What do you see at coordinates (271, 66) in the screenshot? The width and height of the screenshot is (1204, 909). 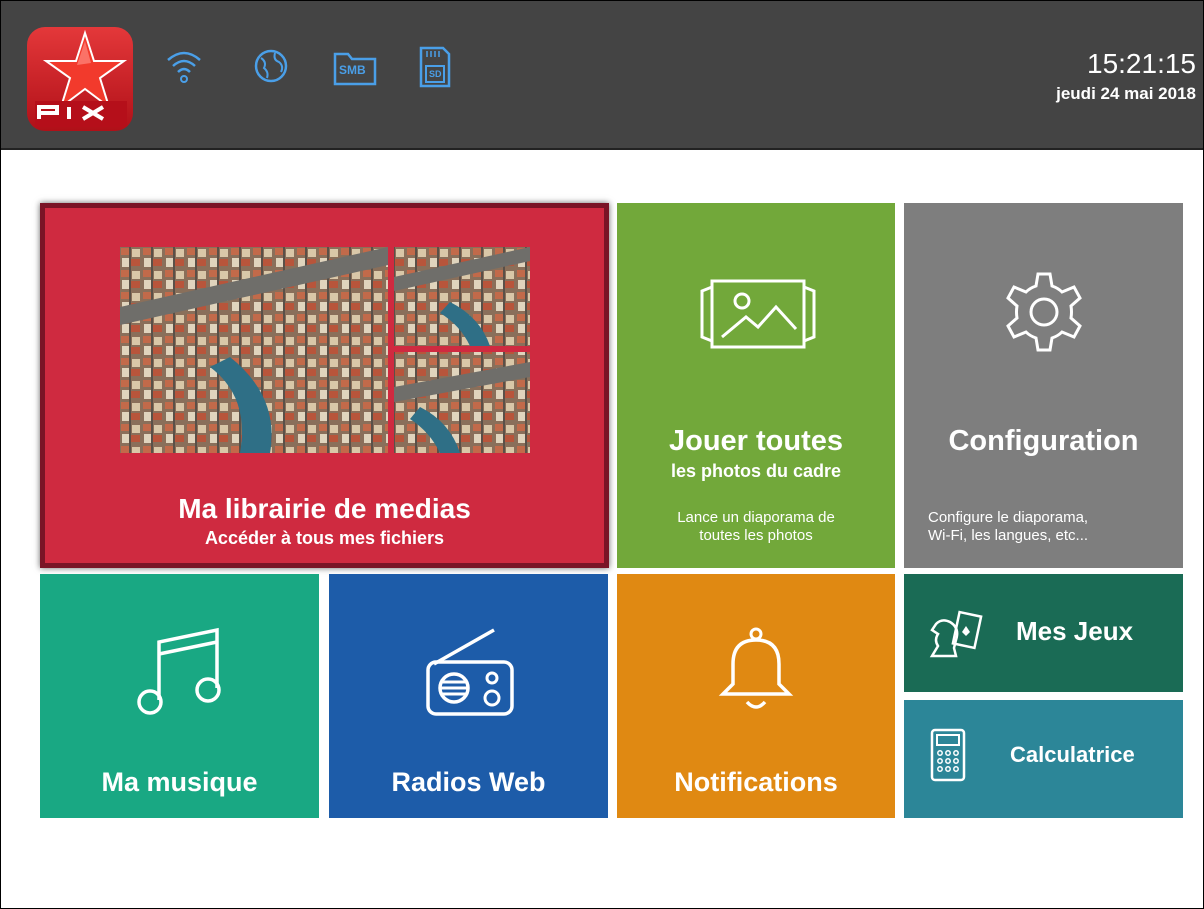 I see `globe-icon` at bounding box center [271, 66].